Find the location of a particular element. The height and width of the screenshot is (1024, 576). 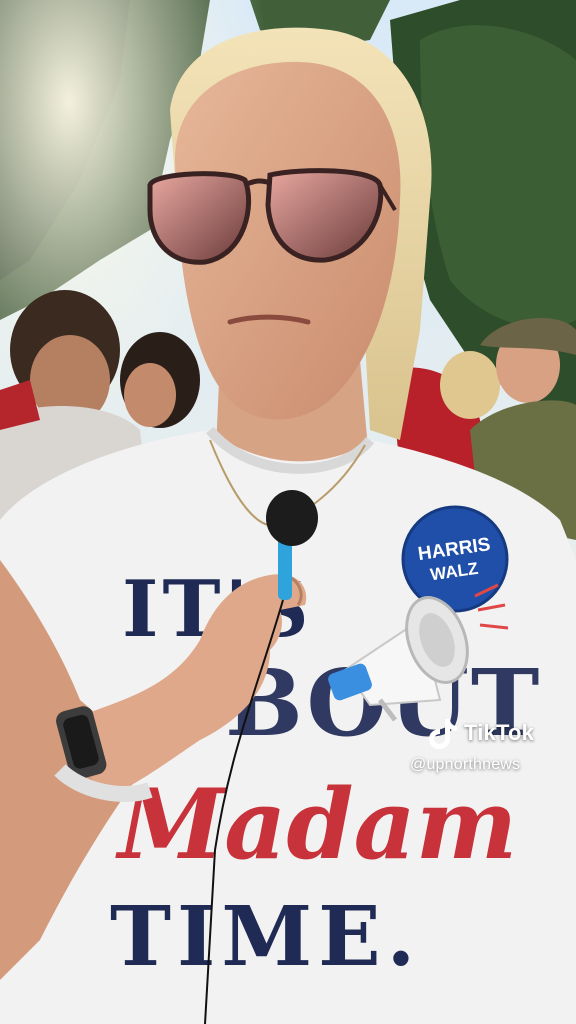

watermark-brand-row: TikTok is located at coordinates (499, 733).